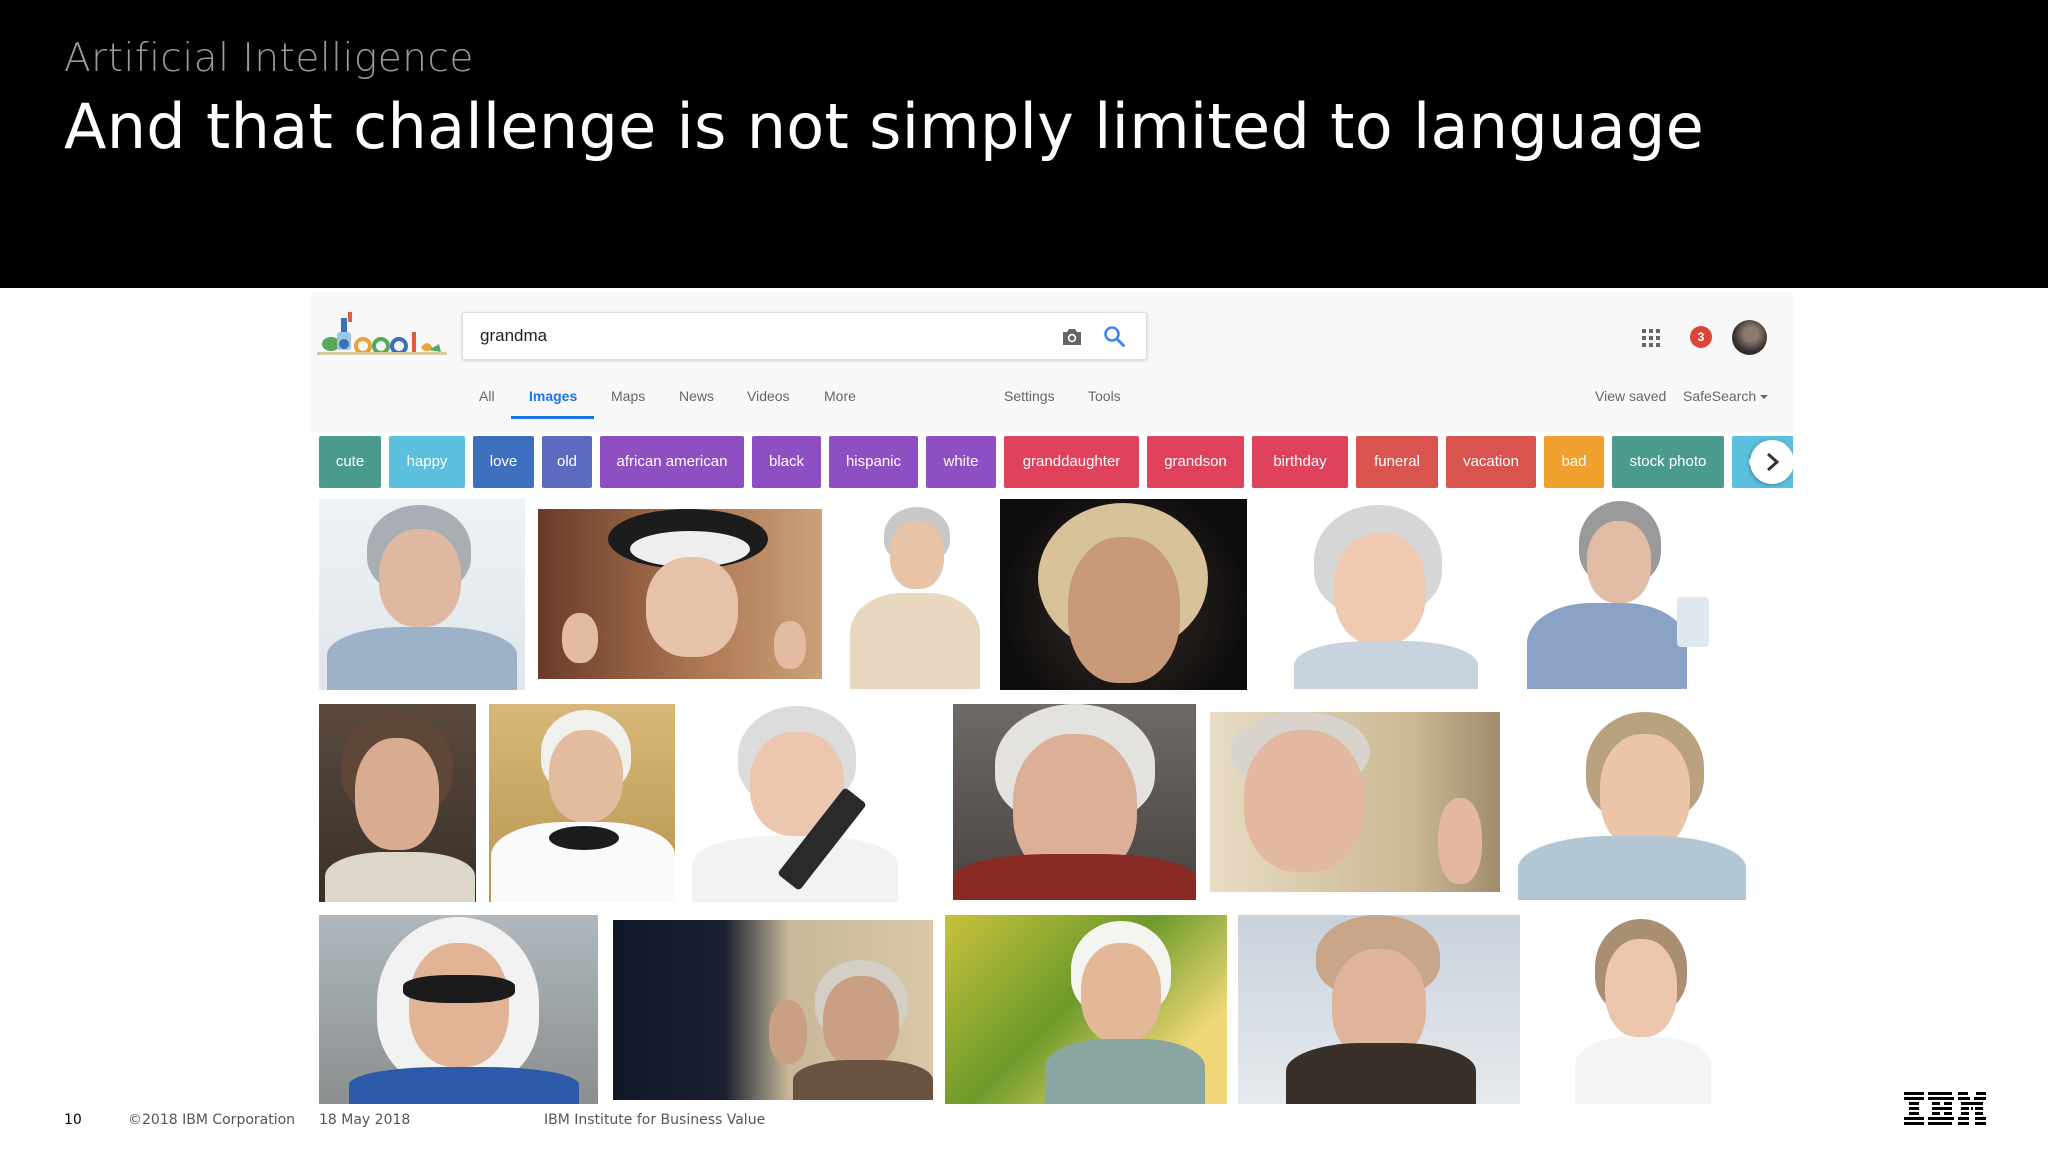 The width and height of the screenshot is (2048, 1152). Describe the element at coordinates (628, 403) in the screenshot. I see `tab-maps: Maps` at that location.